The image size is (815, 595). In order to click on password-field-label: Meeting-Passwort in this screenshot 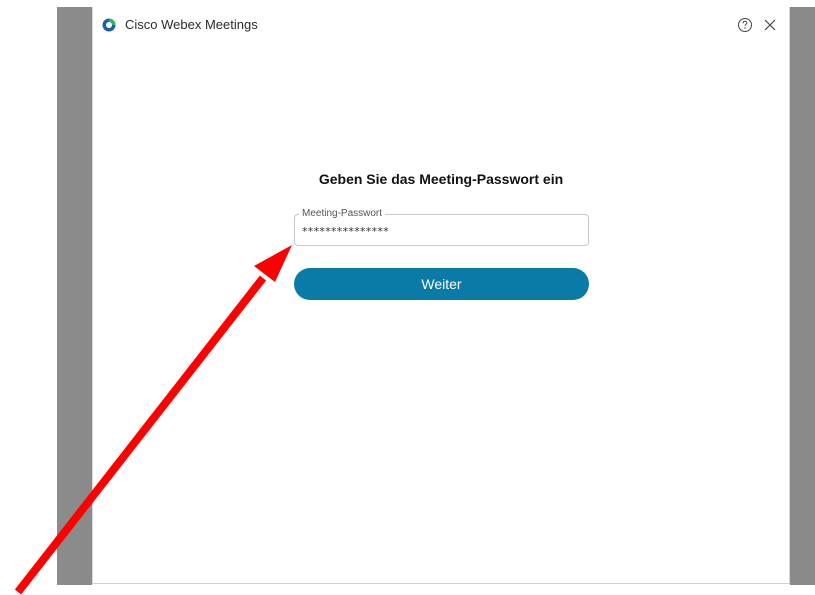, I will do `click(342, 214)`.